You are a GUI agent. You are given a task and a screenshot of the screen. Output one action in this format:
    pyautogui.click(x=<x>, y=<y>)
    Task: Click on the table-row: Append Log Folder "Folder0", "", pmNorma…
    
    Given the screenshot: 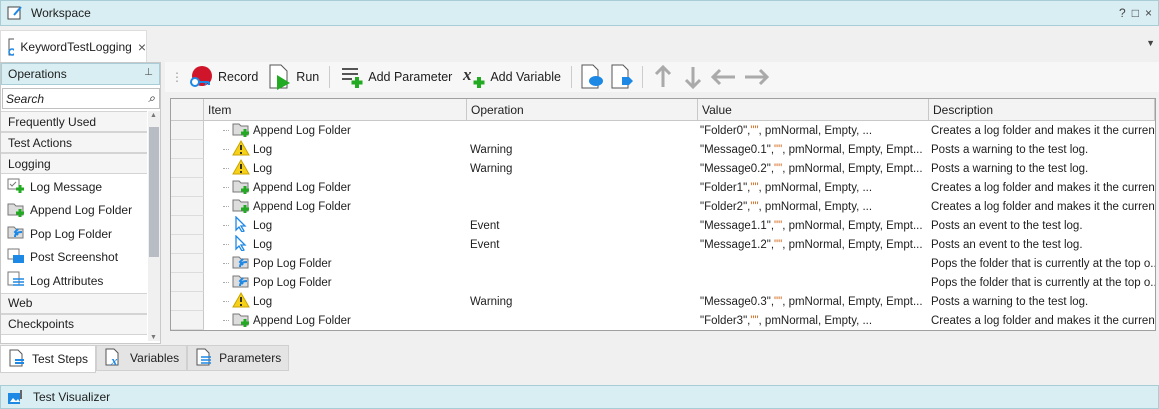 What is the action you would take?
    pyautogui.click(x=663, y=130)
    